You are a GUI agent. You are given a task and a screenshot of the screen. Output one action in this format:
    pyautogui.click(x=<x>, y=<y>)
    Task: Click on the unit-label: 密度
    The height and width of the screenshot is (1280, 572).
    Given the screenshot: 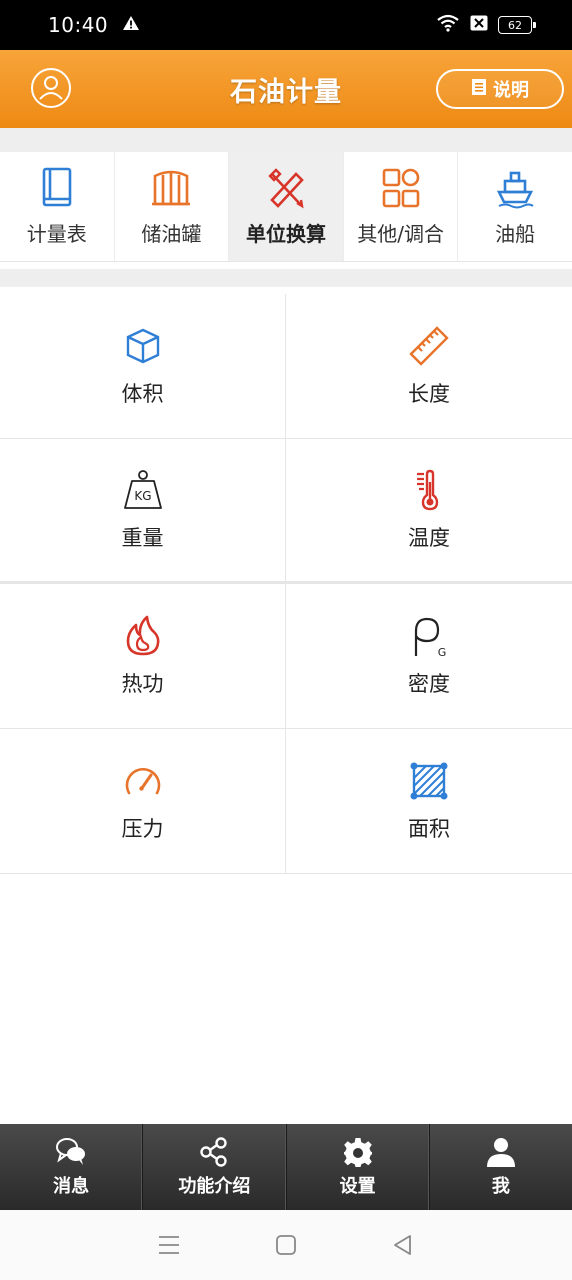 What is the action you would take?
    pyautogui.click(x=429, y=684)
    